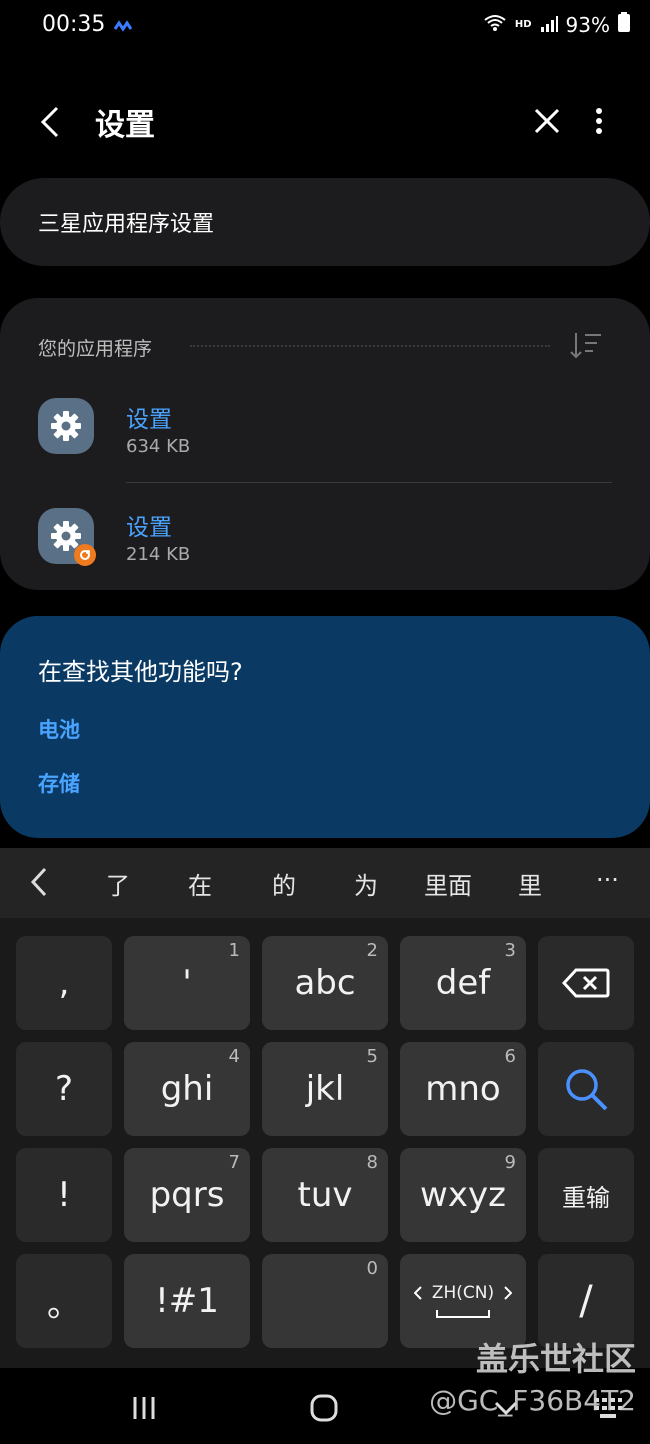  What do you see at coordinates (555, 1359) in the screenshot?
I see `watermark-title: 盖乐世社区` at bounding box center [555, 1359].